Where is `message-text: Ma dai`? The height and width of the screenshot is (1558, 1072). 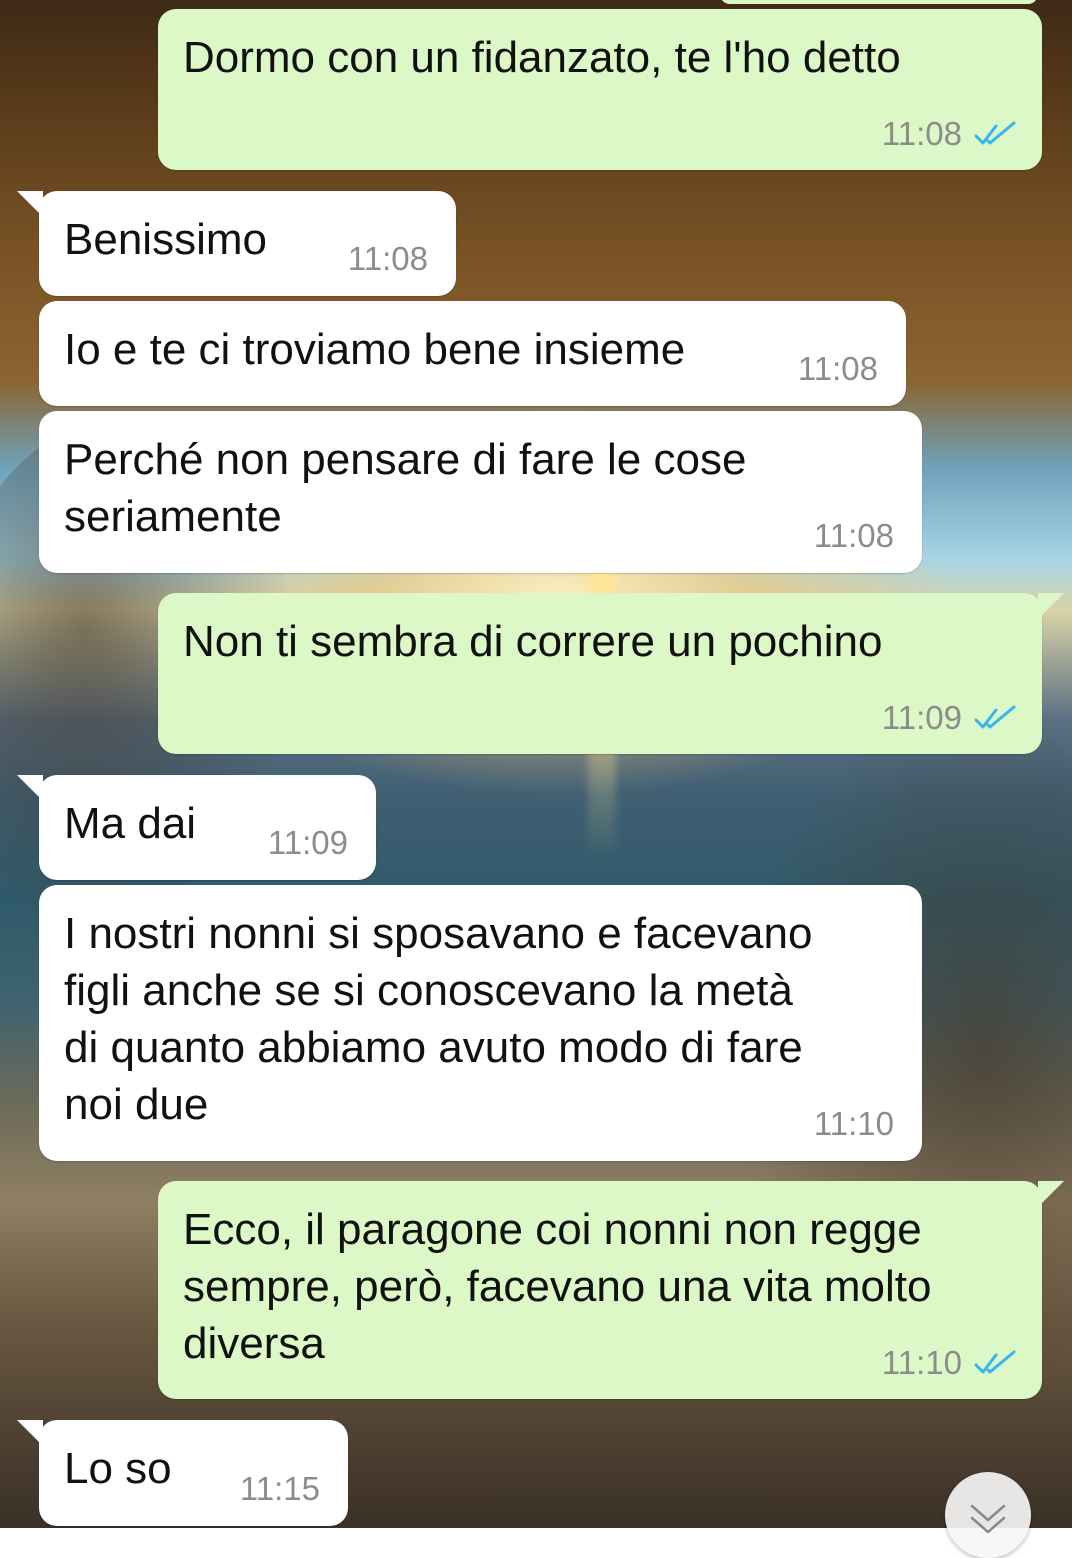 message-text: Ma dai is located at coordinates (130, 823).